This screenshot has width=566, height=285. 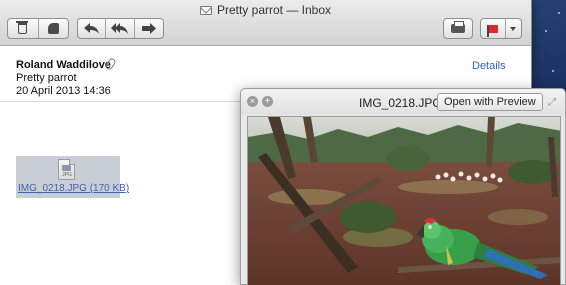 I want to click on flag-button, so click(x=493, y=28).